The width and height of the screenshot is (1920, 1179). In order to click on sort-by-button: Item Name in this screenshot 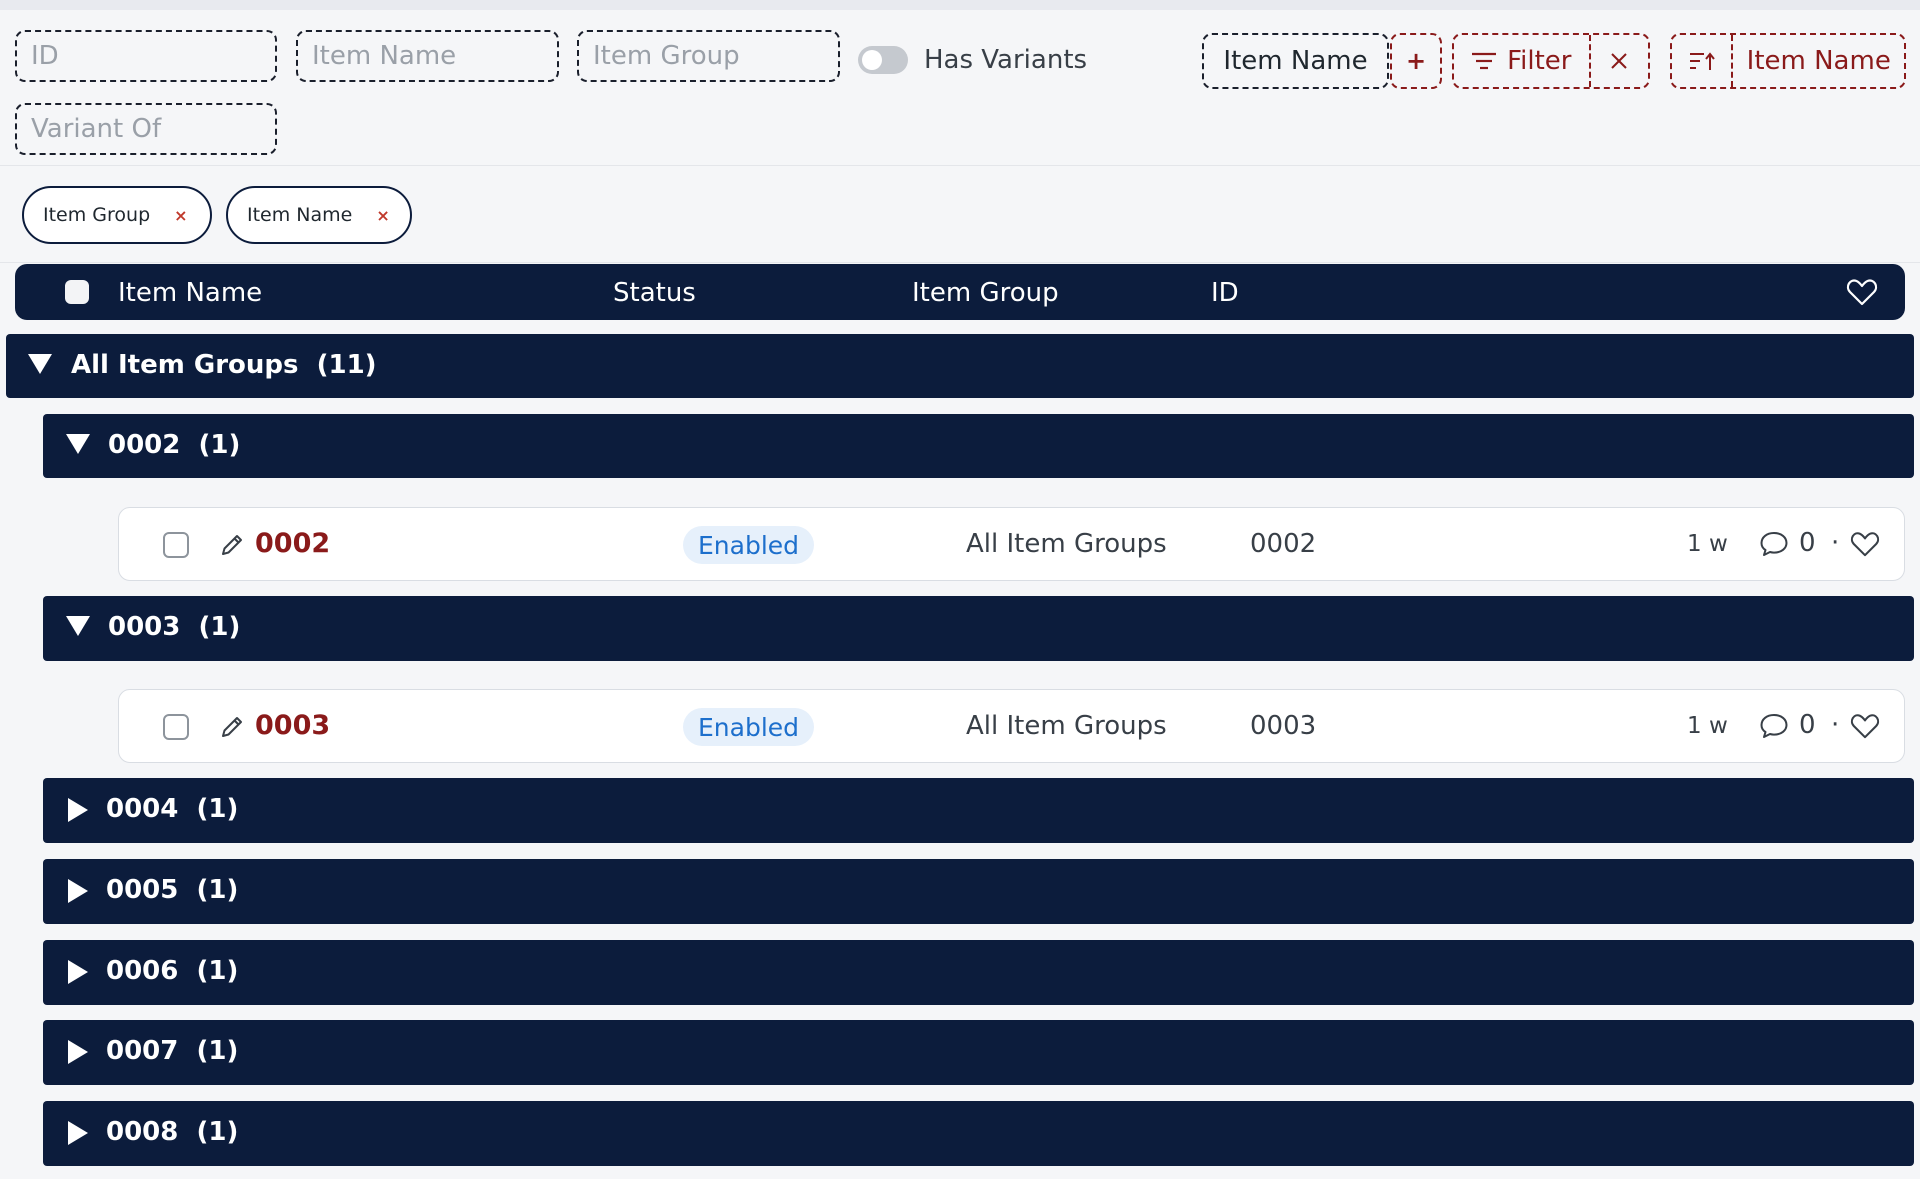, I will do `click(1818, 61)`.